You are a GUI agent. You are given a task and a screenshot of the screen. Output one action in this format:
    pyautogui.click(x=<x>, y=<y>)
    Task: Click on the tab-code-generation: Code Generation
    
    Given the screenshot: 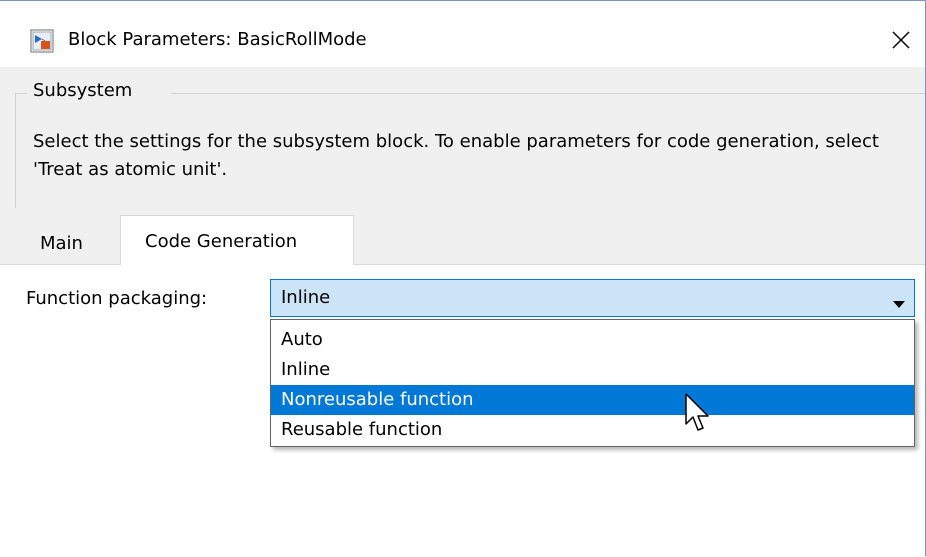 What is the action you would take?
    pyautogui.click(x=237, y=240)
    